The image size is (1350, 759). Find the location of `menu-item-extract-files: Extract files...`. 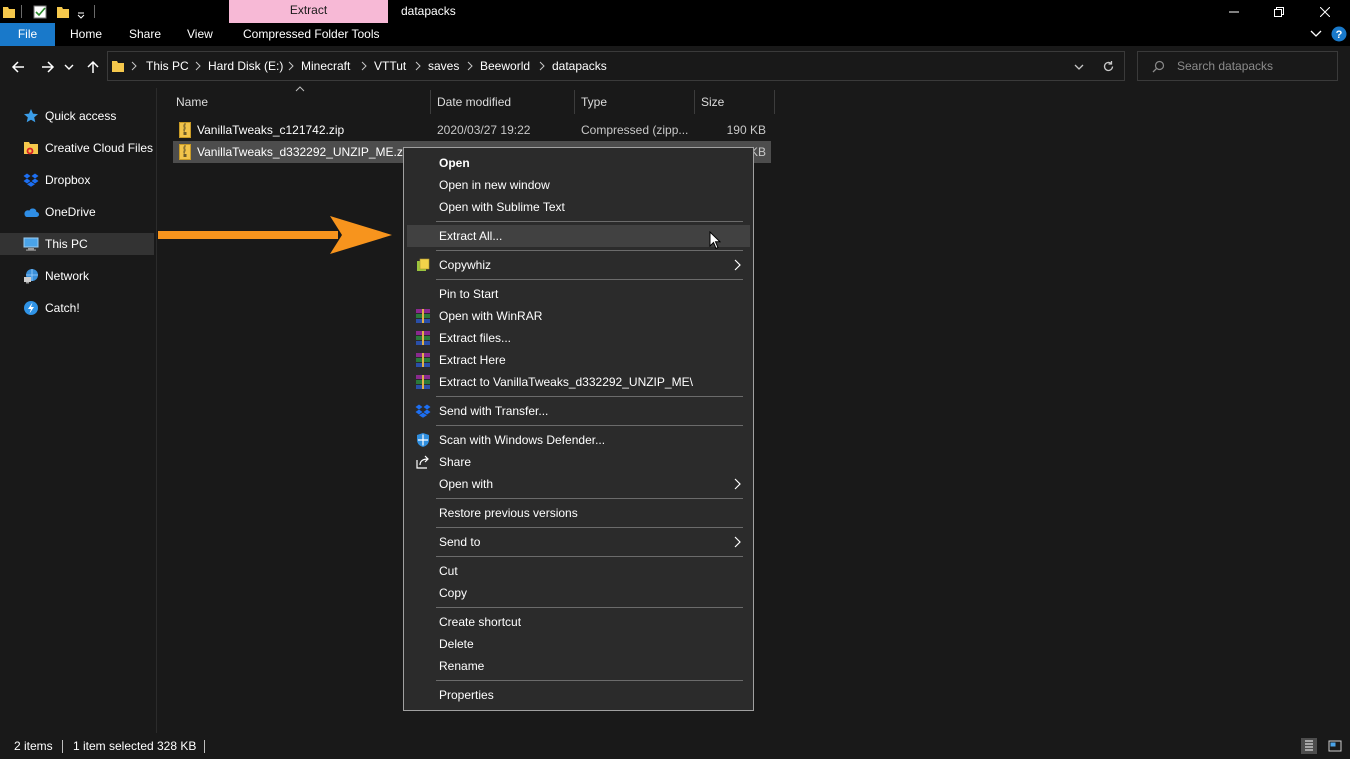

menu-item-extract-files: Extract files... is located at coordinates (578, 338).